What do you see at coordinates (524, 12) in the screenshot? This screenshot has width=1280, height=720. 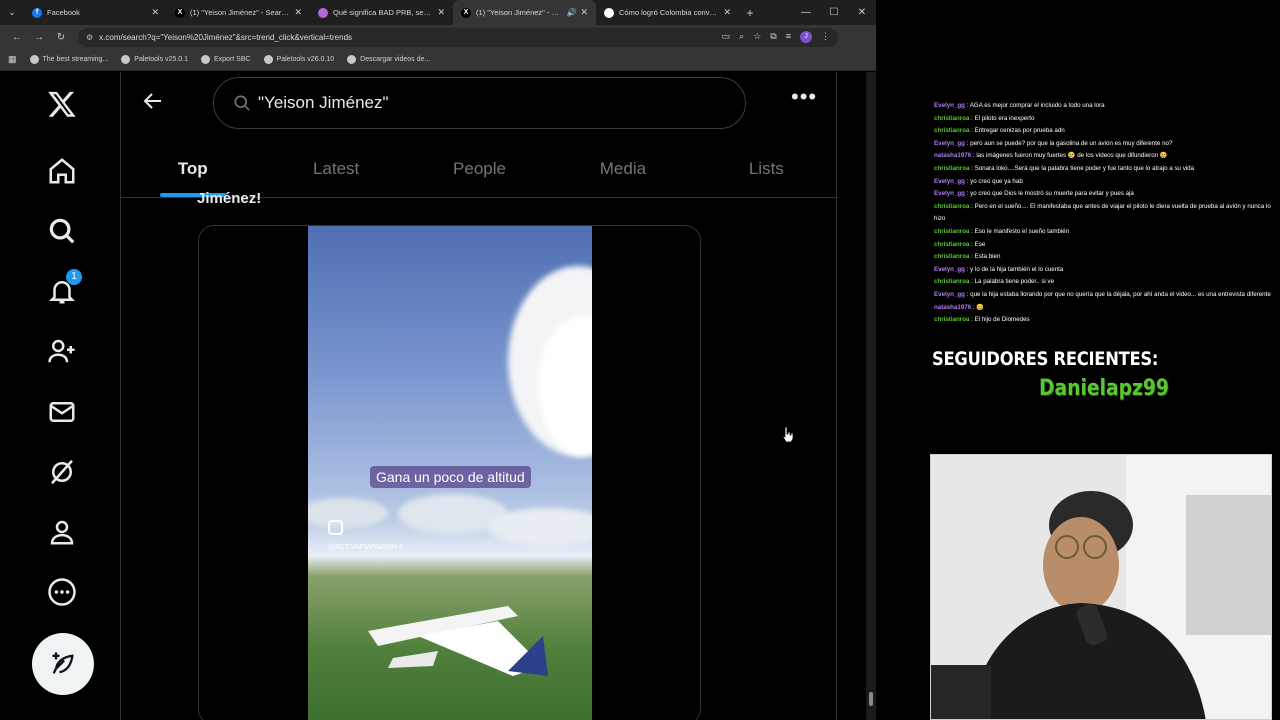 I see `browser-tab: X (1) "Yeison Jiménez" - Search🔊 ✕` at bounding box center [524, 12].